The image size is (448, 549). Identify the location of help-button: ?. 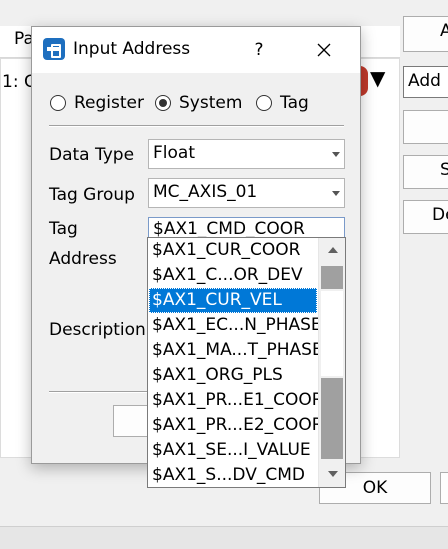
(259, 50).